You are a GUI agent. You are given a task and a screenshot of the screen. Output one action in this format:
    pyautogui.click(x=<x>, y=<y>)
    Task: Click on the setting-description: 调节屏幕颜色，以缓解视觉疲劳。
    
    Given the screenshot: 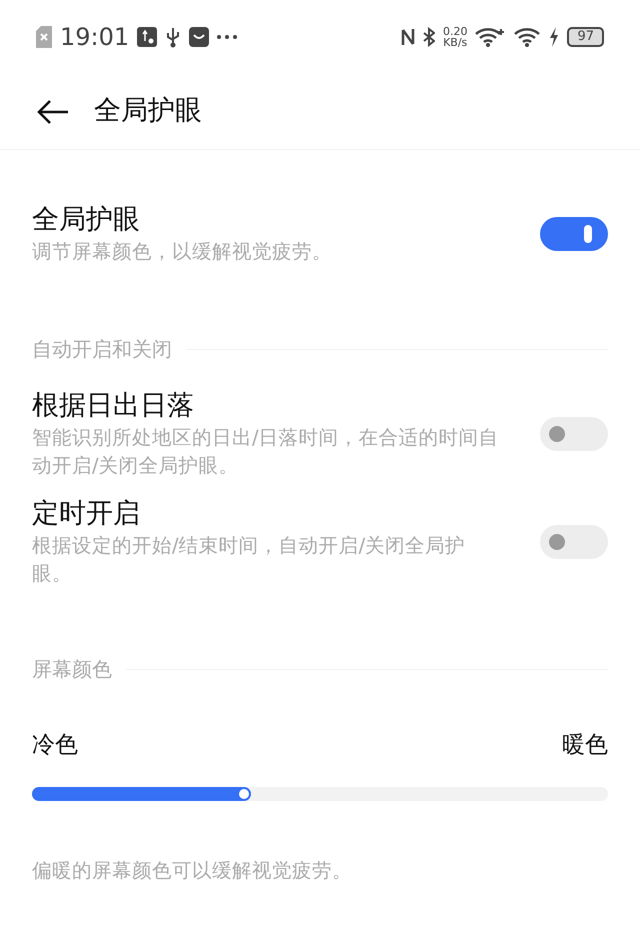 What is the action you would take?
    pyautogui.click(x=182, y=252)
    